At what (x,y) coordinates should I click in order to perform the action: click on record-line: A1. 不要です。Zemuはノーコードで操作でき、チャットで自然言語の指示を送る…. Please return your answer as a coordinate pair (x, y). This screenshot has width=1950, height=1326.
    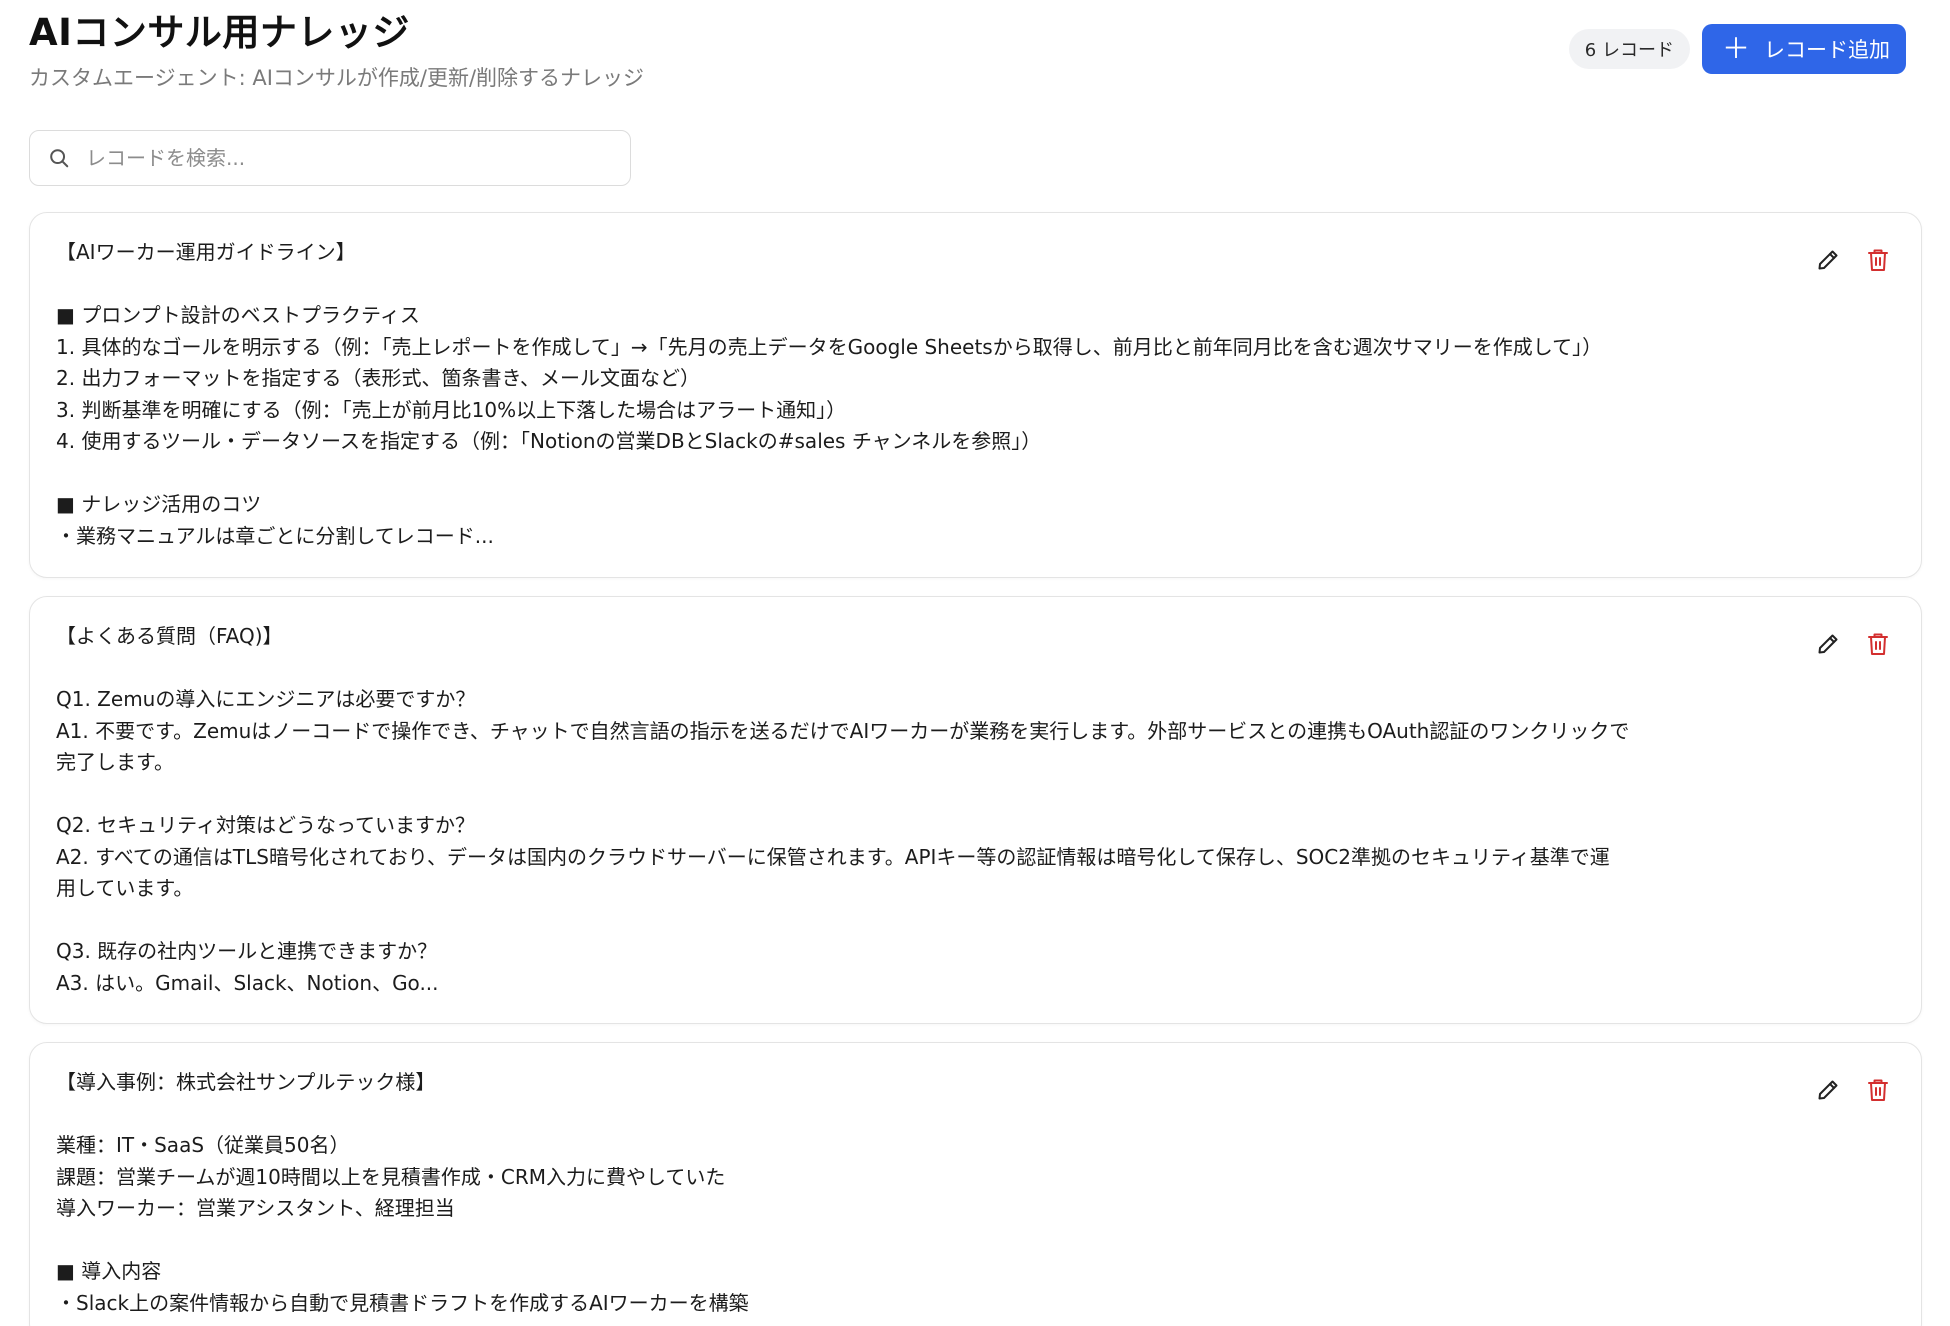
    Looking at the image, I should click on (843, 730).